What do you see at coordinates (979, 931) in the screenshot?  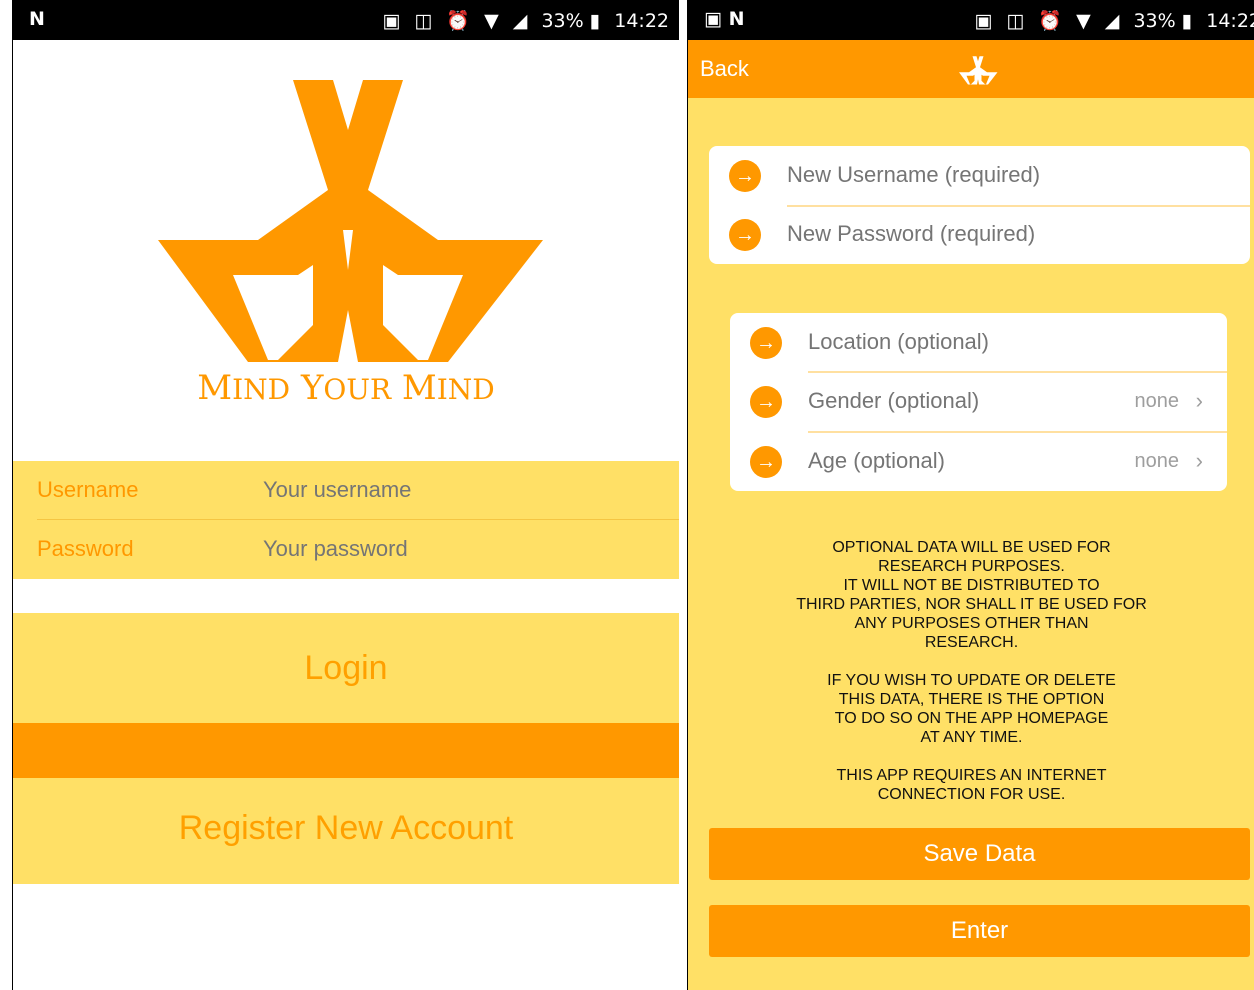 I see `enter-button: Enter` at bounding box center [979, 931].